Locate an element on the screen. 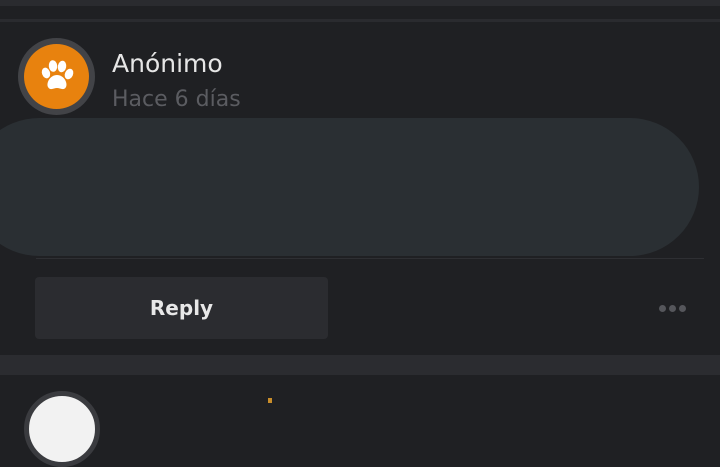  previous-comment-edge is located at coordinates (360, 3).